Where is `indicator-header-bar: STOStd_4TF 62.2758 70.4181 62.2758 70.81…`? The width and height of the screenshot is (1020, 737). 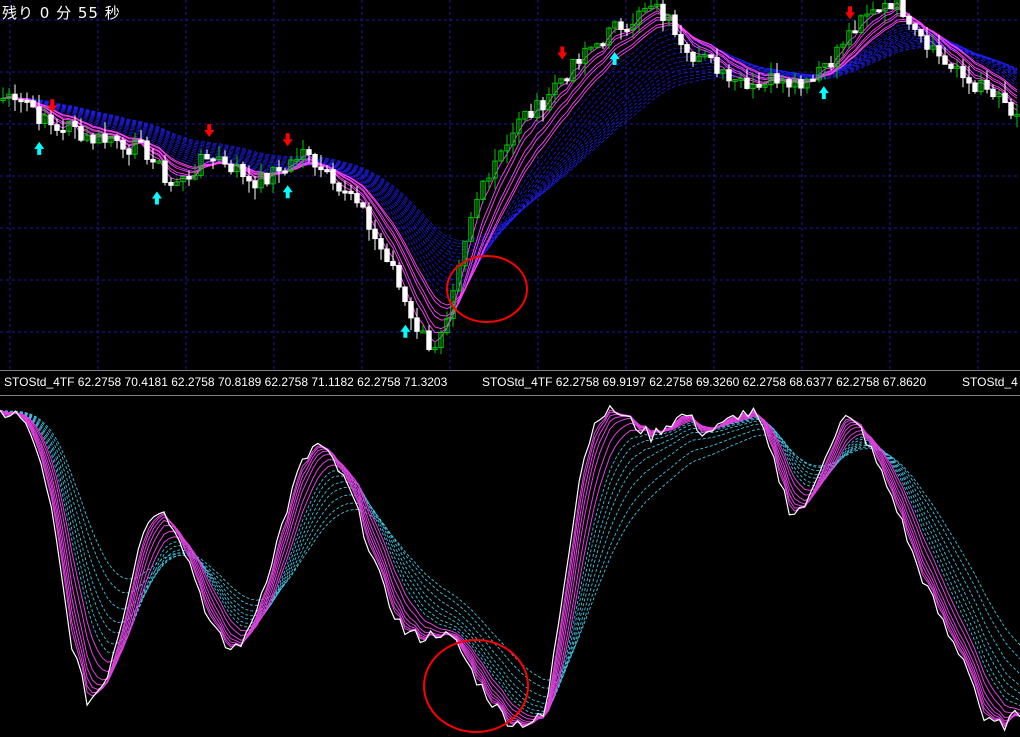
indicator-header-bar: STOStd_4TF 62.2758 70.4181 62.2758 70.81… is located at coordinates (510, 383).